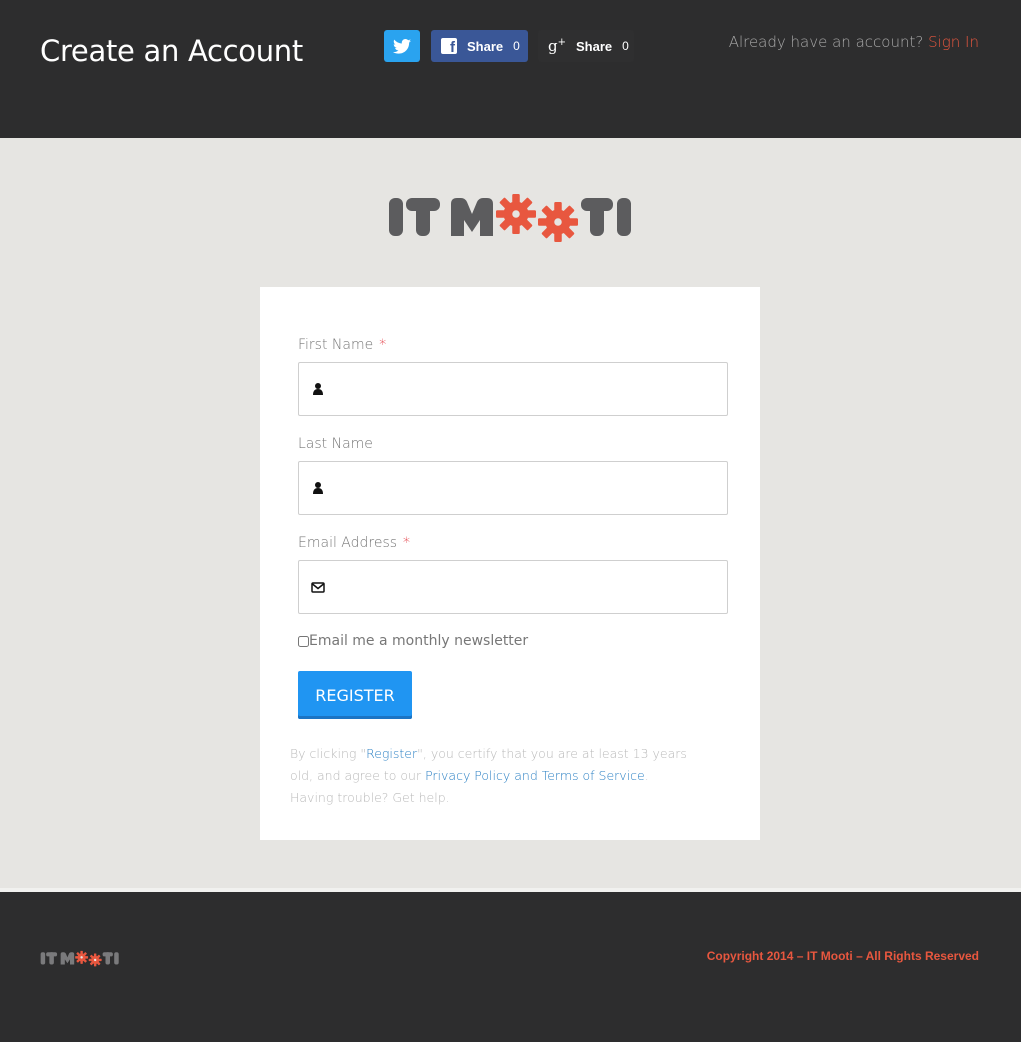 The image size is (1021, 1042). I want to click on footer-logo, so click(79, 958).